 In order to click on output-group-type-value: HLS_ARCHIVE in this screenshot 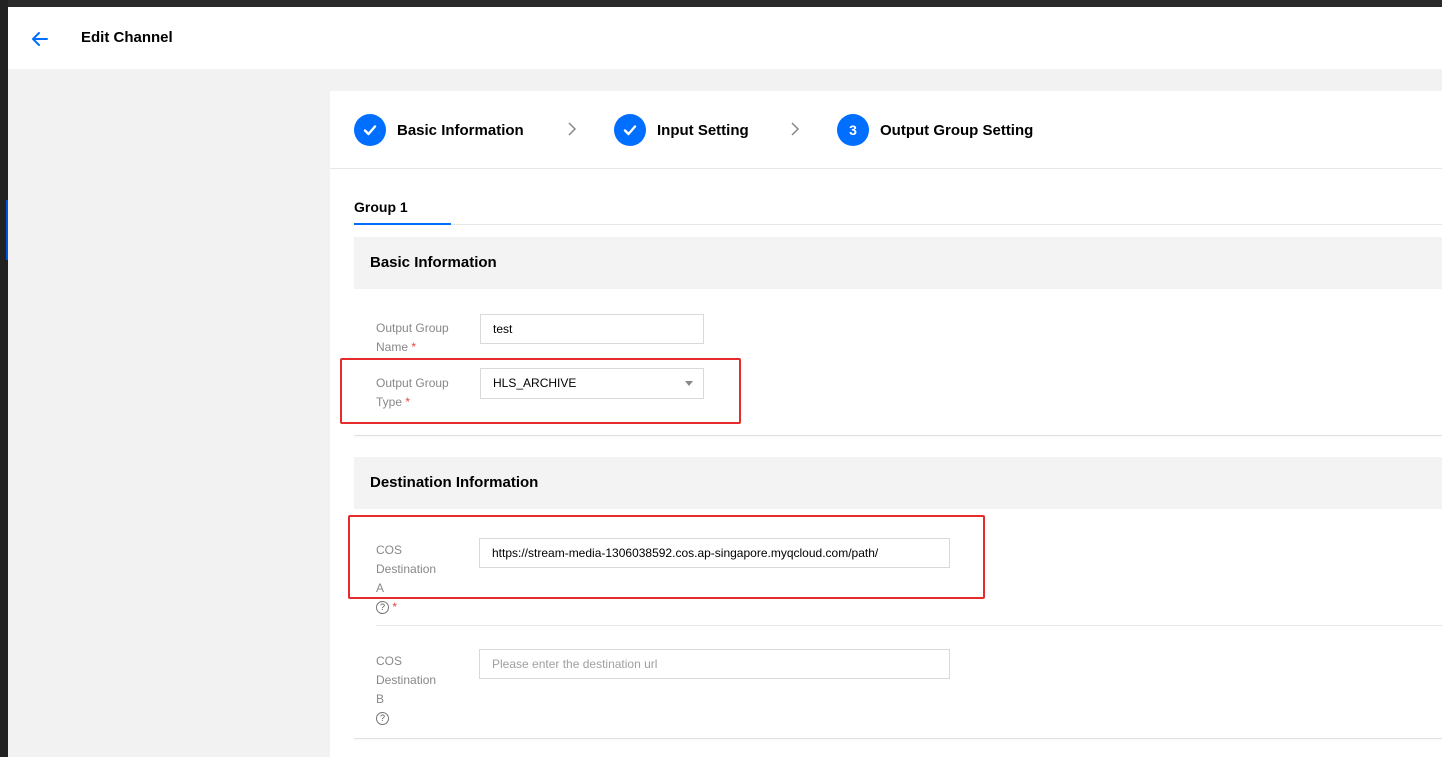, I will do `click(535, 383)`.